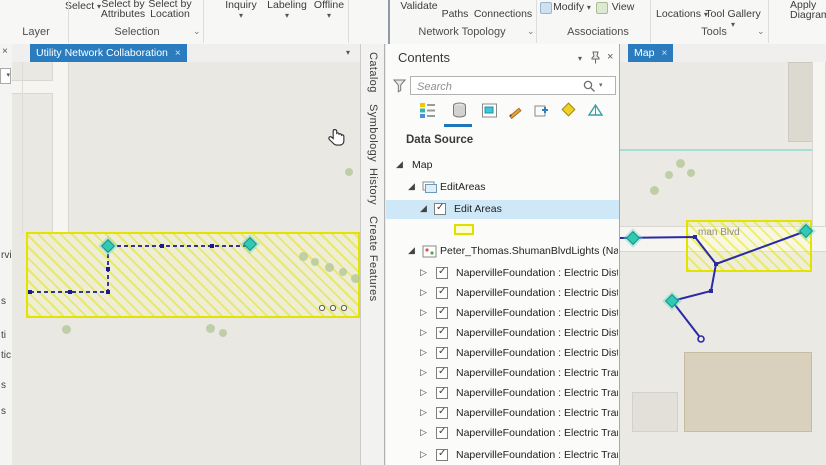 The image size is (826, 465). What do you see at coordinates (572, 7) in the screenshot?
I see `modify-button: Modify ▾` at bounding box center [572, 7].